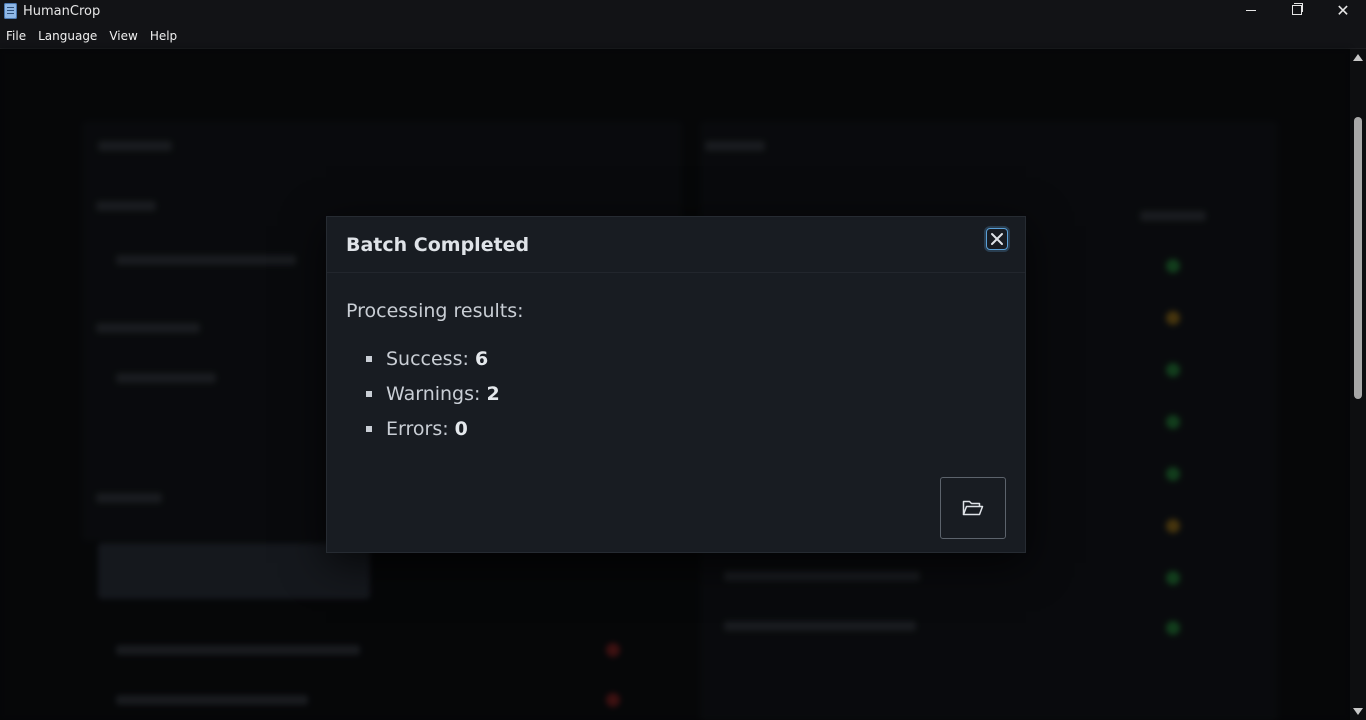 The width and height of the screenshot is (1366, 720). What do you see at coordinates (683, 12) in the screenshot?
I see `title-bar: HumanCrop ✕` at bounding box center [683, 12].